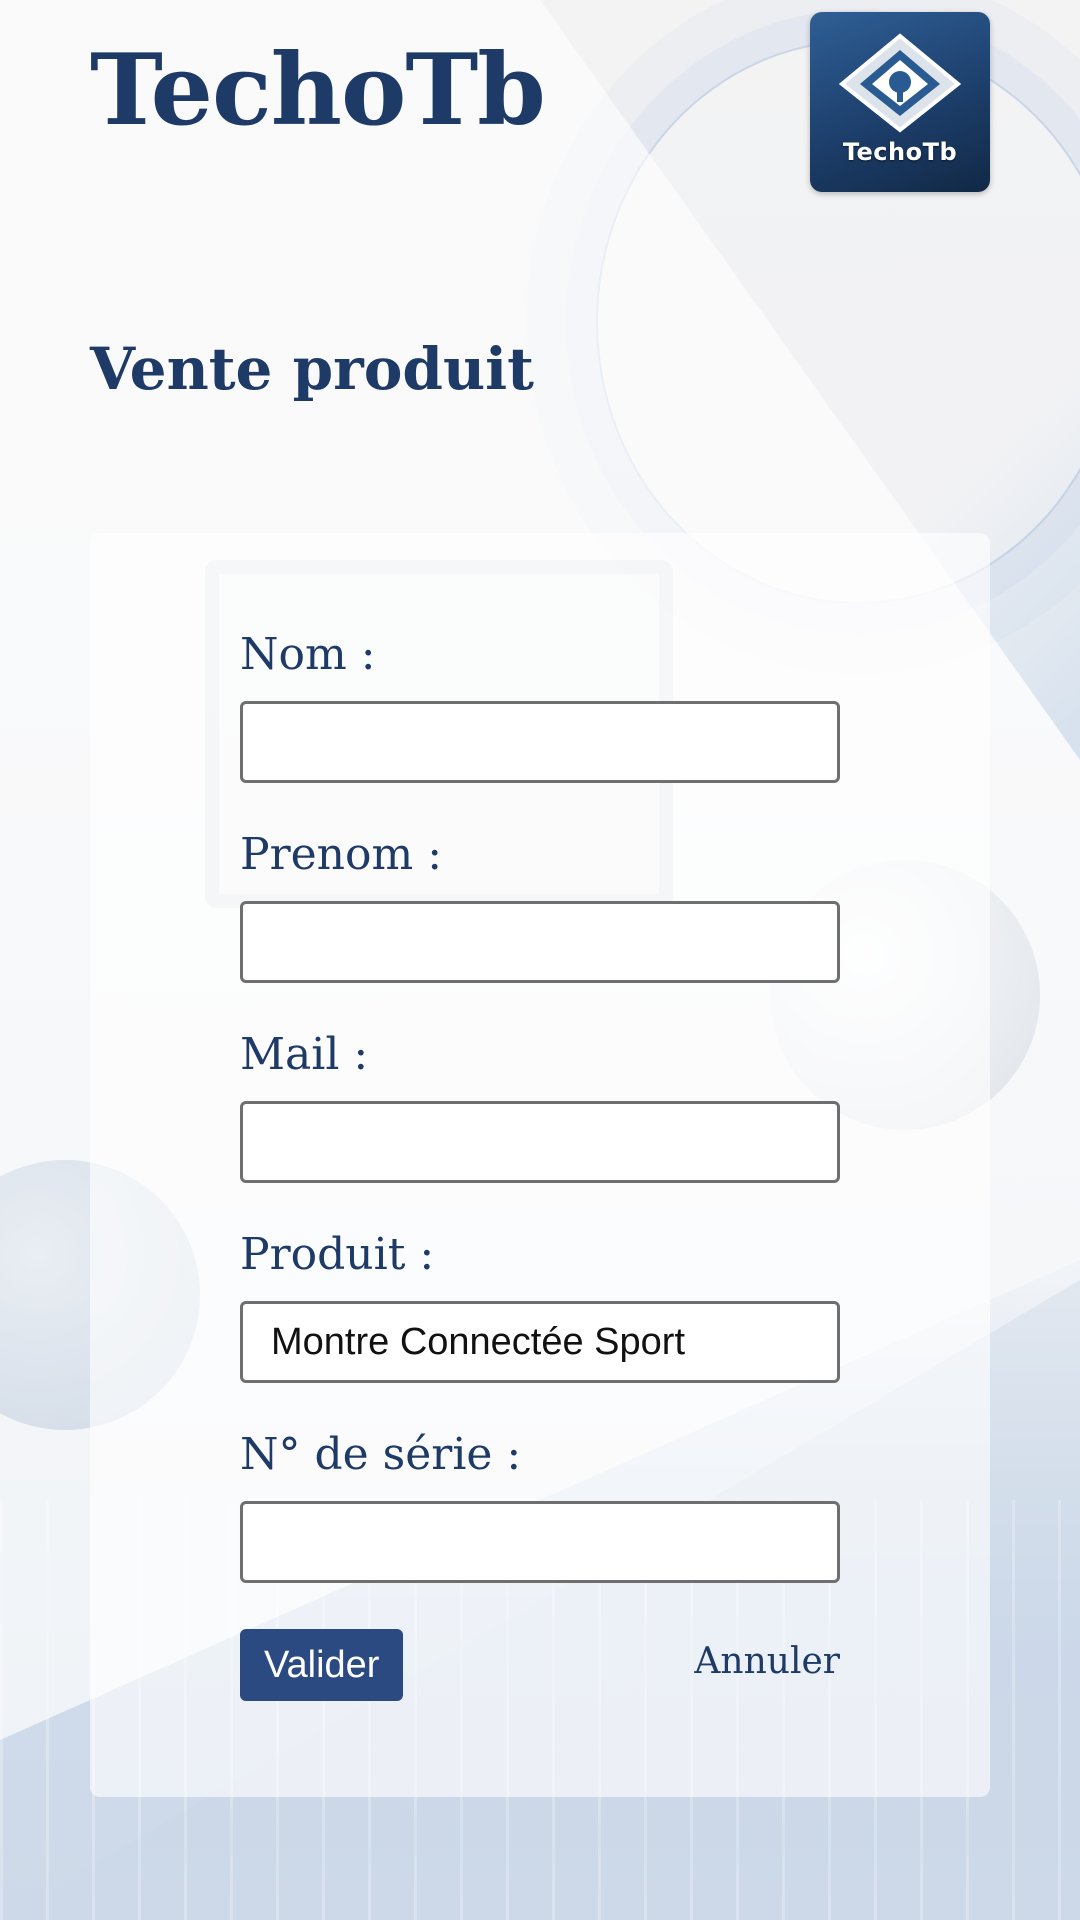  I want to click on valider-button: Valider, so click(322, 1665).